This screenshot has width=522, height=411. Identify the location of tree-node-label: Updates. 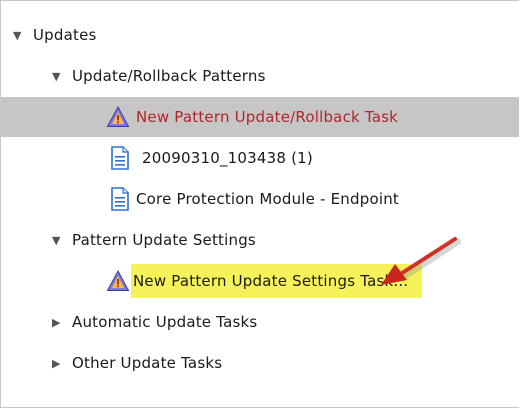
(65, 35).